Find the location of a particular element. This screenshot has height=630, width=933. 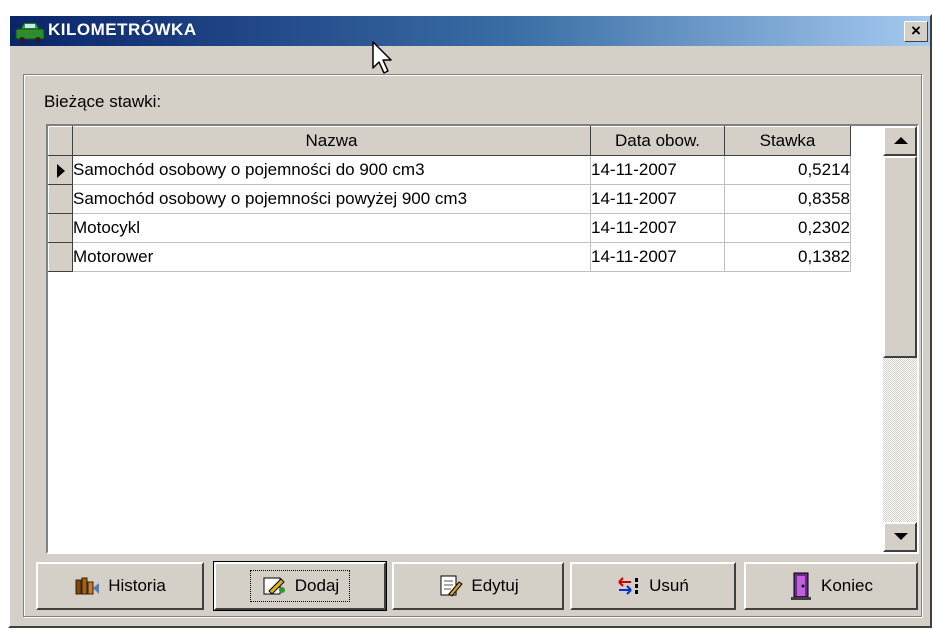

table-row: Motorower 14-11-2007 0,1382 is located at coordinates (449, 257).